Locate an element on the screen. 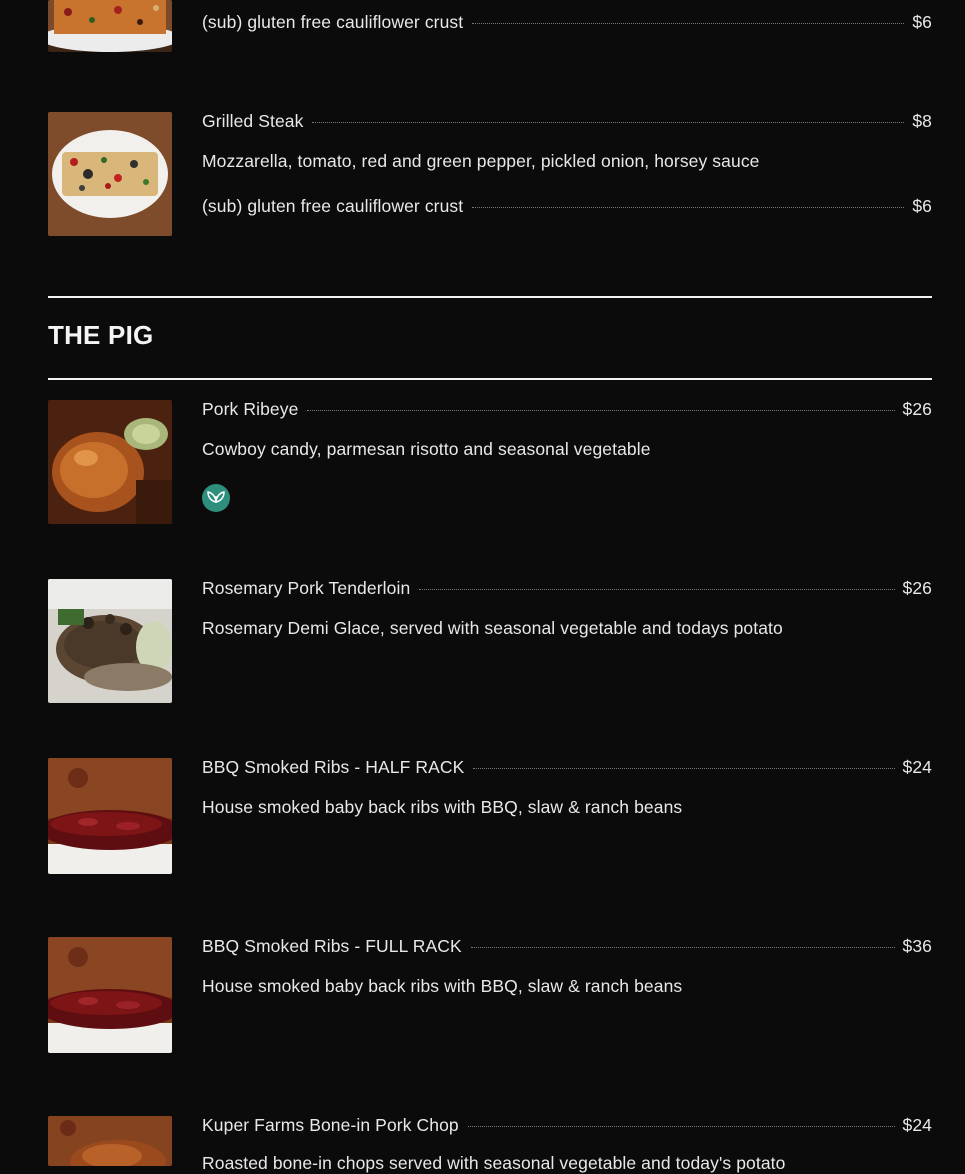 The width and height of the screenshot is (965, 1174). pizza-image is located at coordinates (110, 26).